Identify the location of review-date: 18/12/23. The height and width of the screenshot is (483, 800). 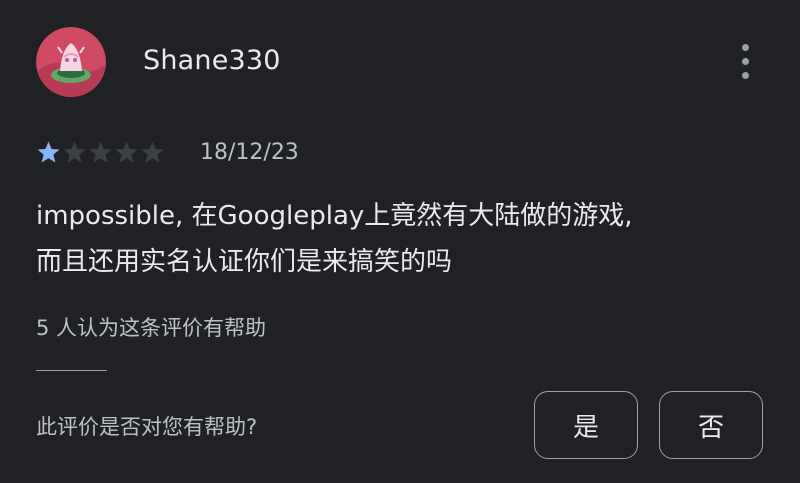
(249, 152).